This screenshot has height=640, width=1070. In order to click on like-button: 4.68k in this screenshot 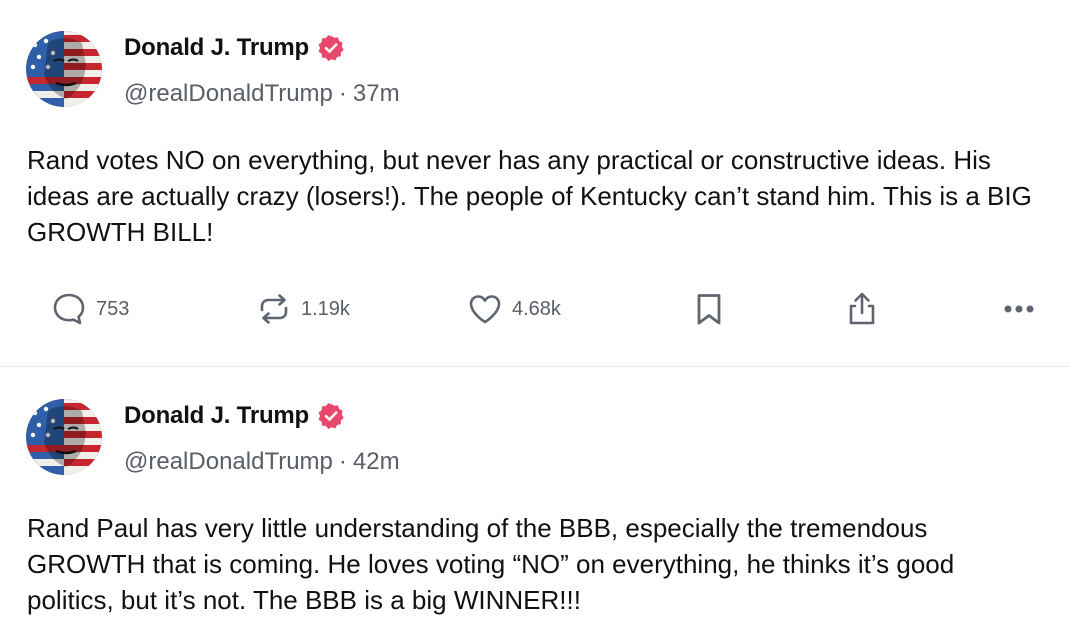, I will do `click(513, 309)`.